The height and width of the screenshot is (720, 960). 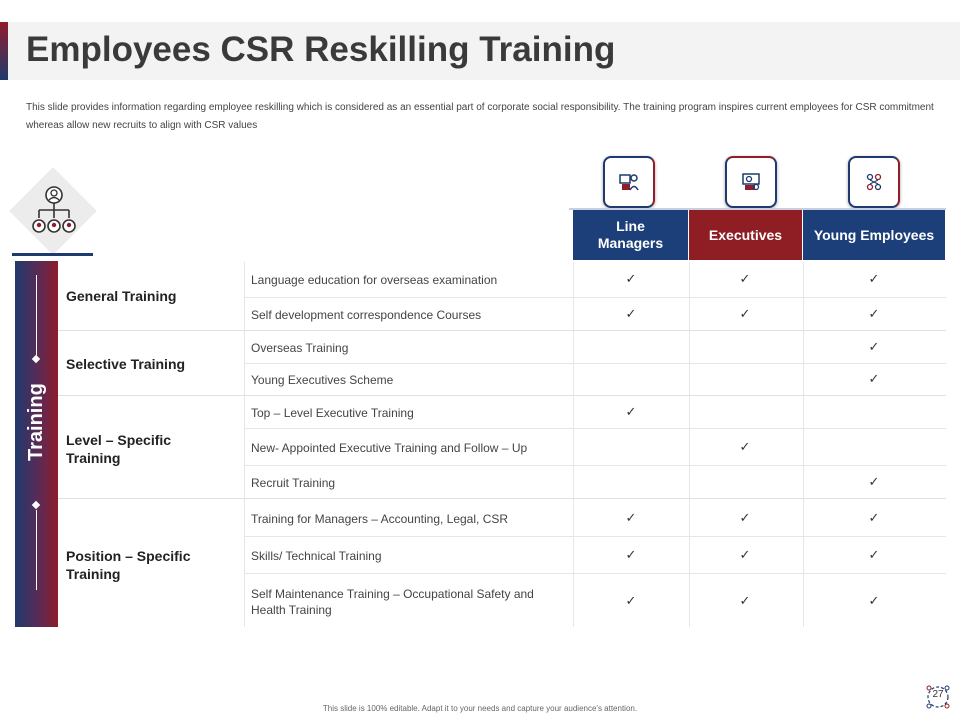 I want to click on team-network-icon, so click(x=874, y=182).